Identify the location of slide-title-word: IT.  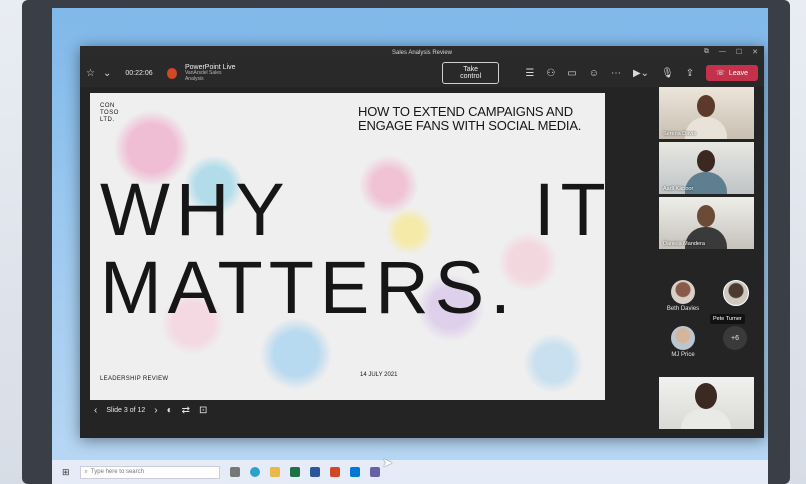
(573, 209).